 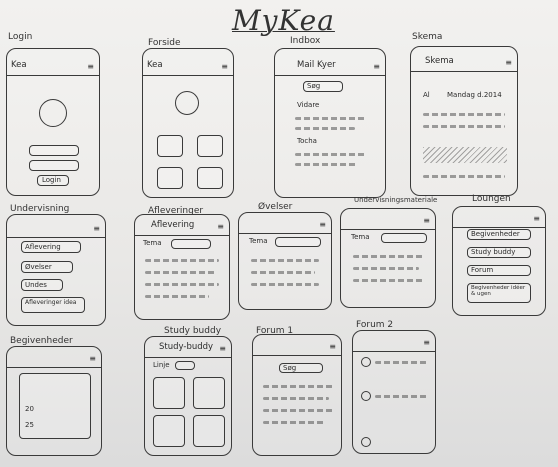 I want to click on login-button: Login, so click(x=53, y=180).